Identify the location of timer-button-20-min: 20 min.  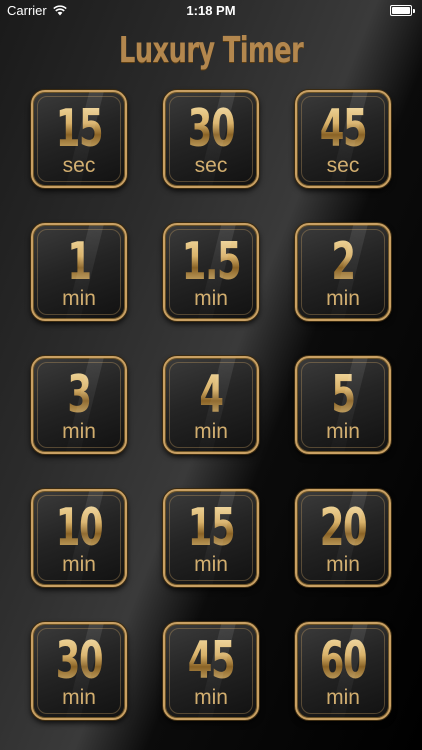
(343, 538).